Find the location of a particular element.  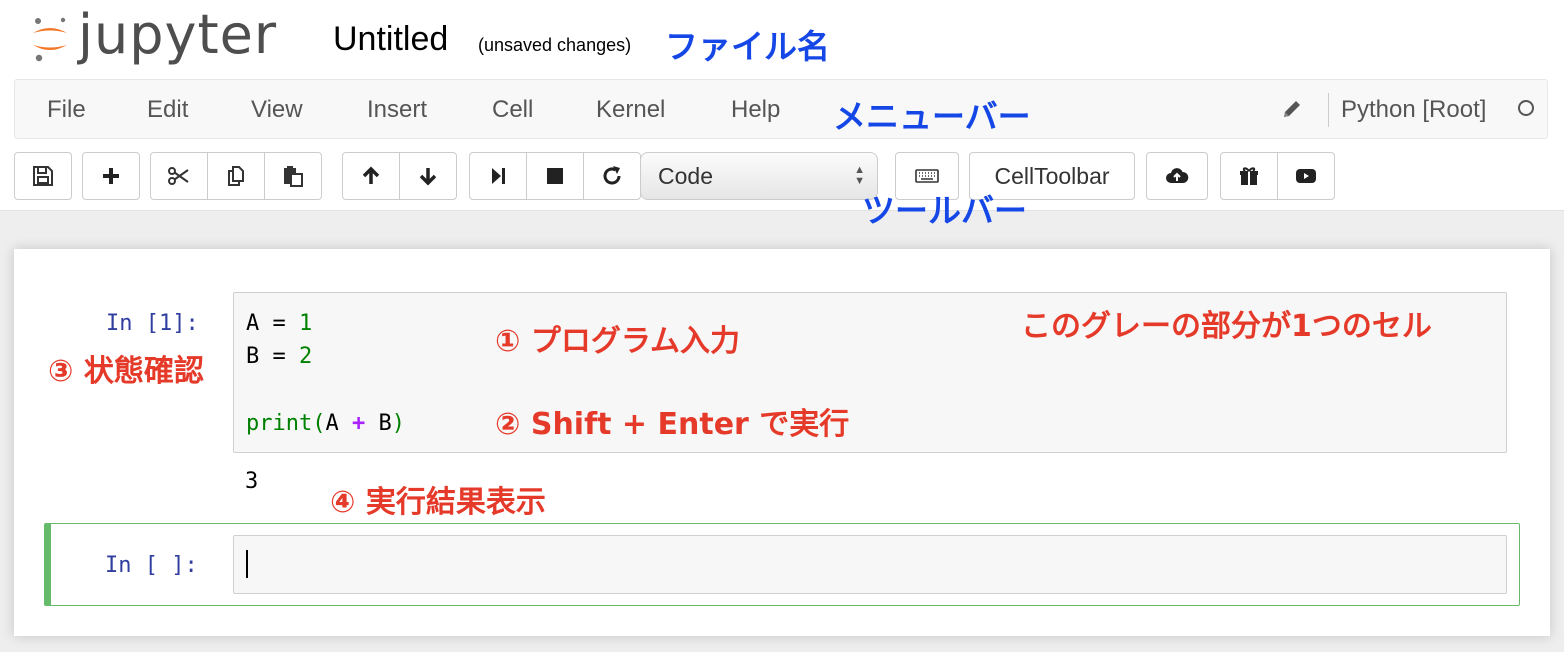

plus-icon is located at coordinates (111, 176).